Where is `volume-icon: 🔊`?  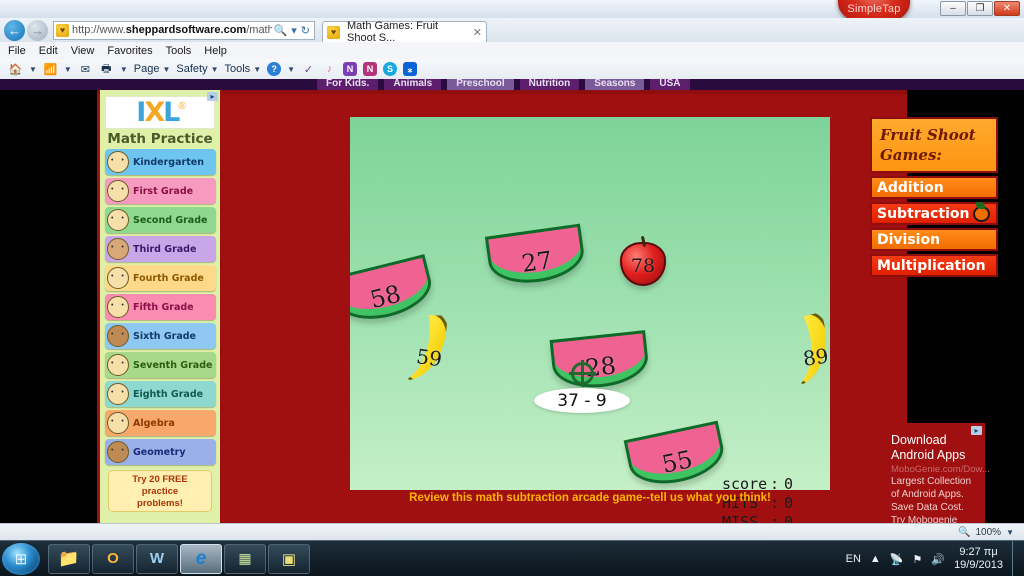 volume-icon: 🔊 is located at coordinates (938, 559).